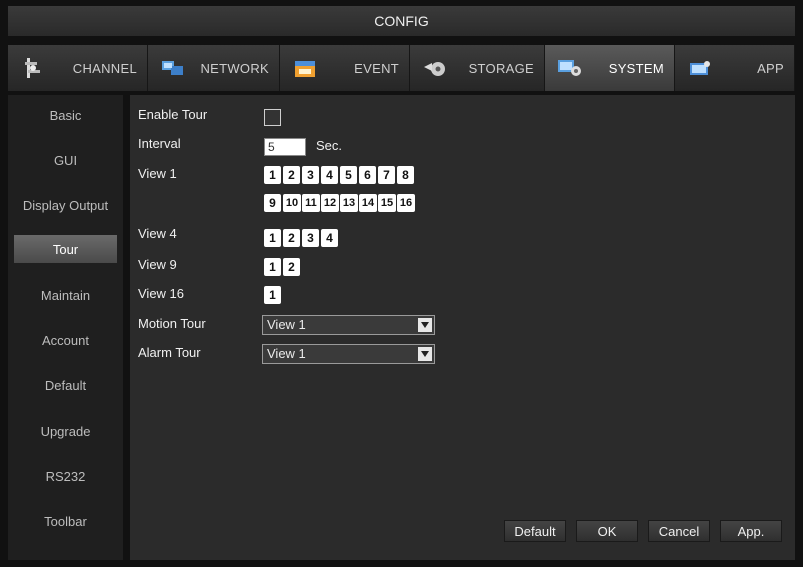 The image size is (803, 567). Describe the element at coordinates (735, 68) in the screenshot. I see `tab-app: APP` at that location.